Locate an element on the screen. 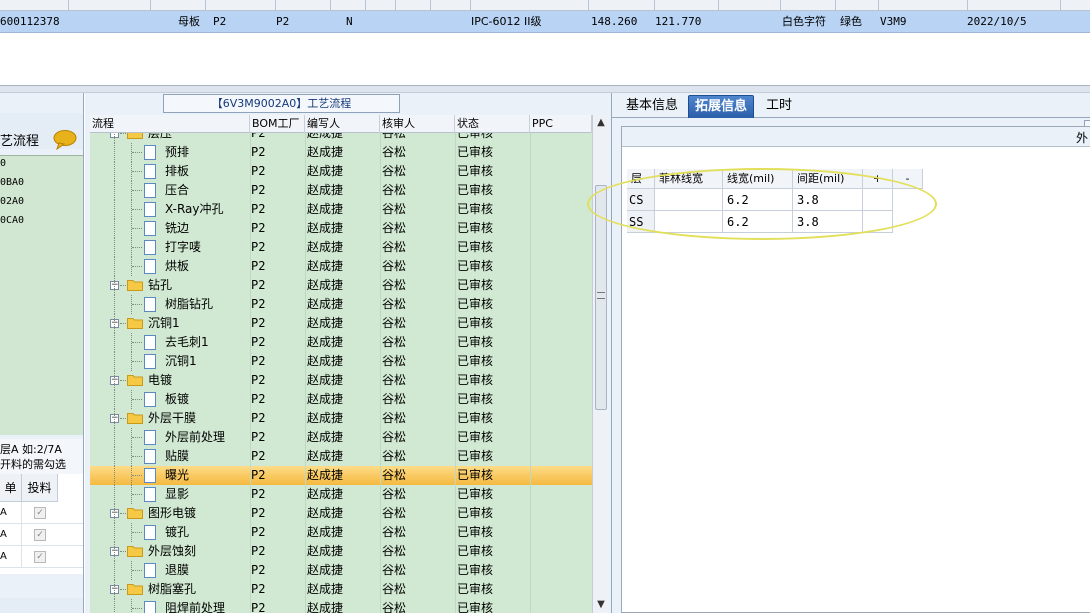 Image resolution: width=1090 pixels, height=613 pixels. chat-icon is located at coordinates (65, 140).